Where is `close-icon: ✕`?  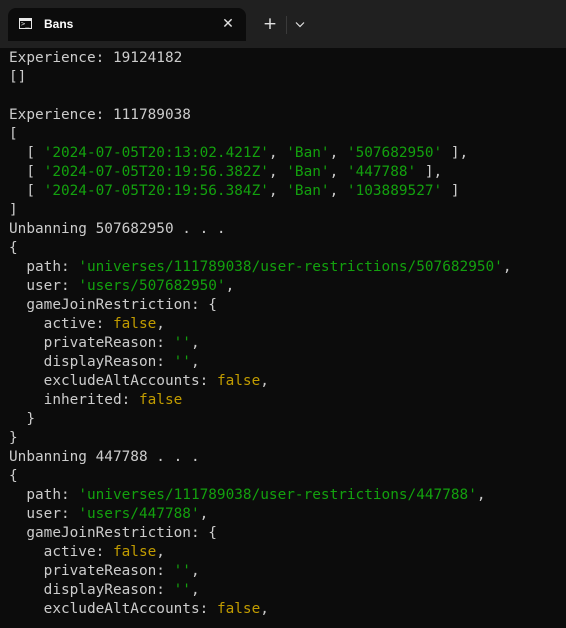
close-icon: ✕ is located at coordinates (228, 24).